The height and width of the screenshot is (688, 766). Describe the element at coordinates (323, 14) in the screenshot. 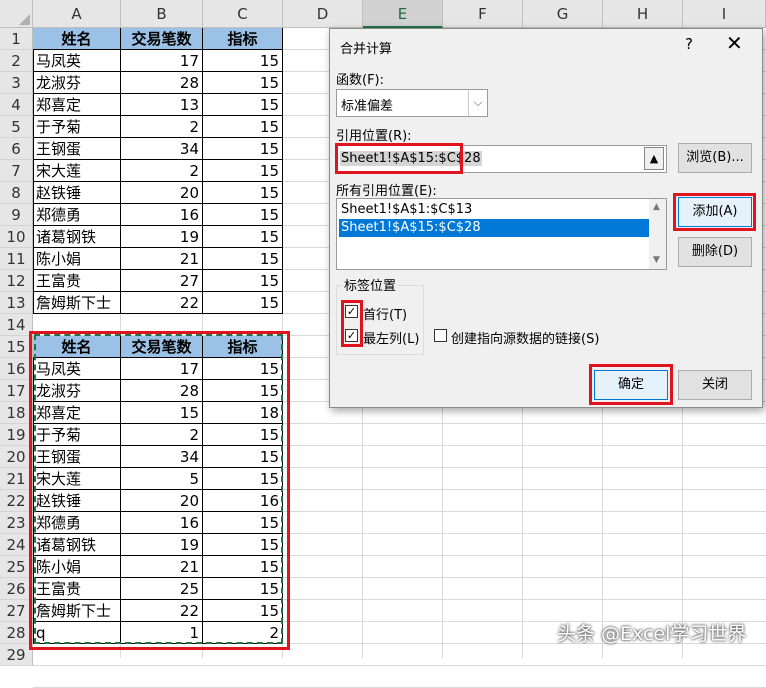

I see `column-header-D: D` at that location.